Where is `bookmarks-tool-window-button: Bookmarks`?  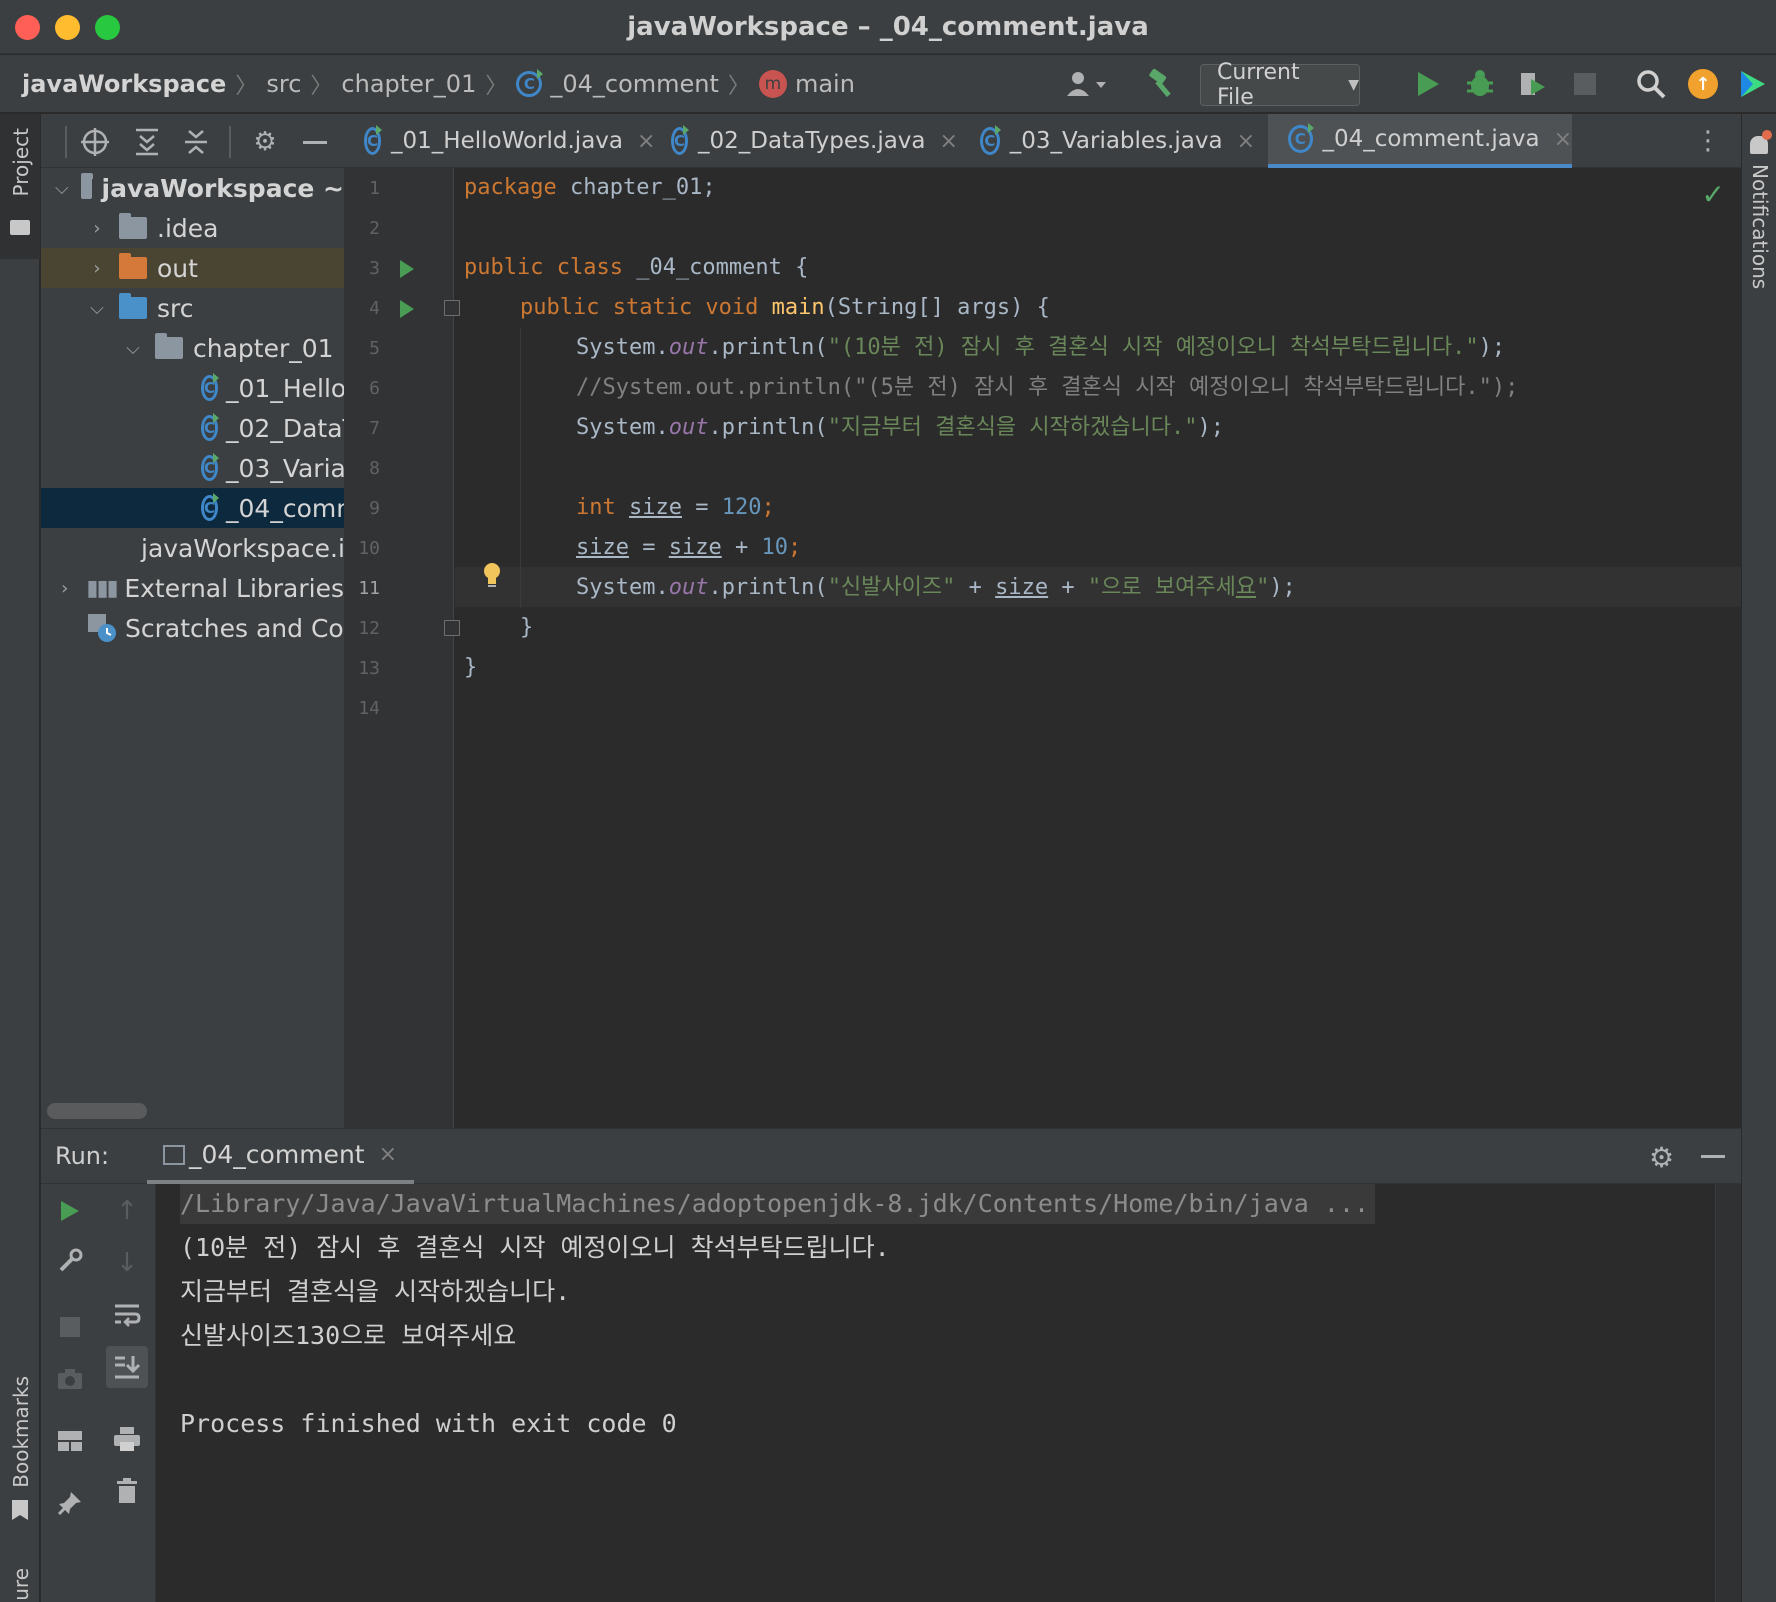 bookmarks-tool-window-button: Bookmarks is located at coordinates (21, 1432).